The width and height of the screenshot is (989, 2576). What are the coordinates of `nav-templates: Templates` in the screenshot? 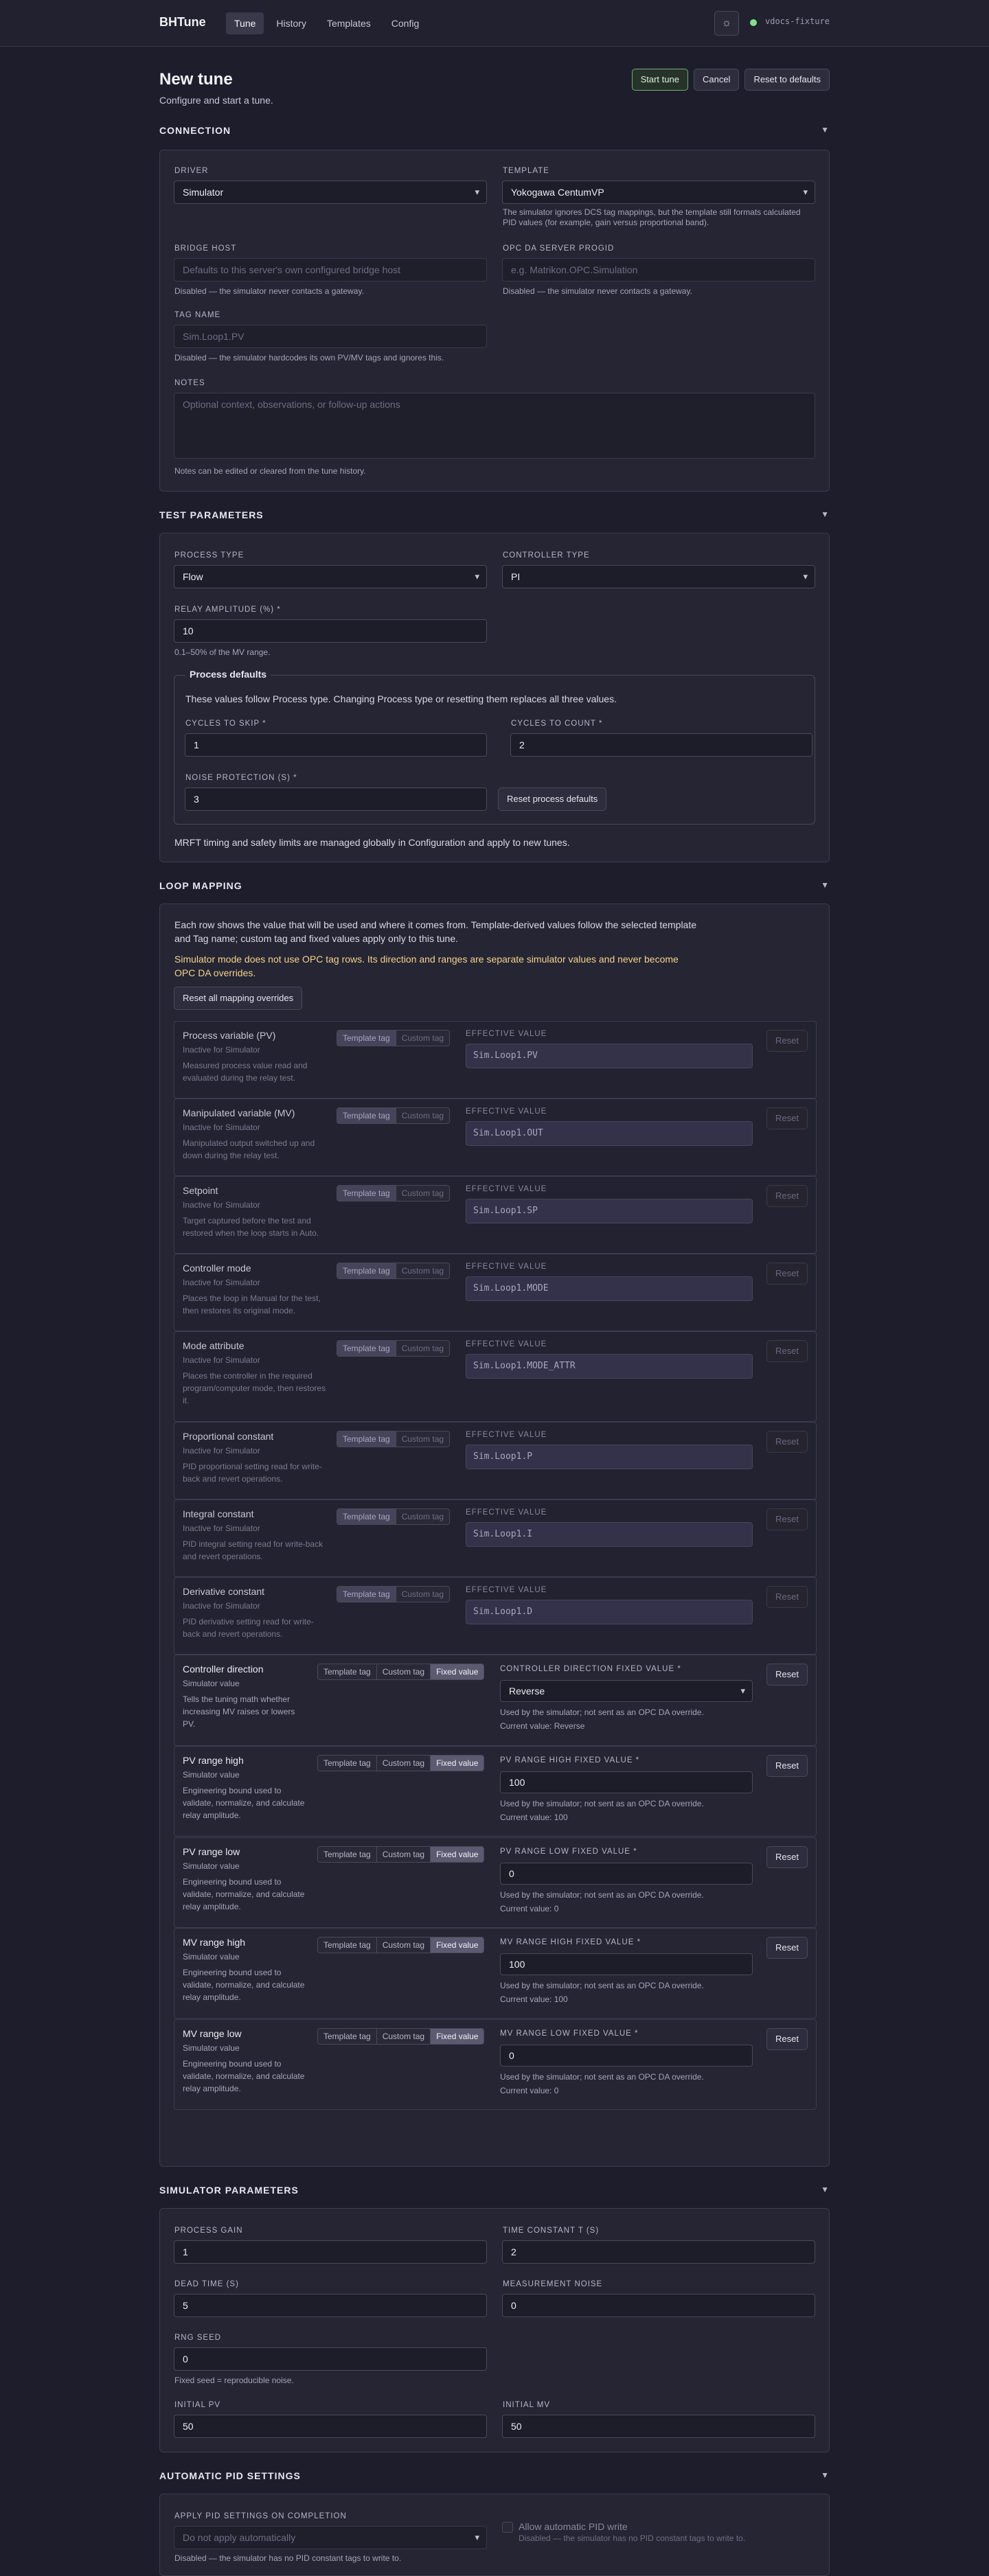 It's located at (349, 23).